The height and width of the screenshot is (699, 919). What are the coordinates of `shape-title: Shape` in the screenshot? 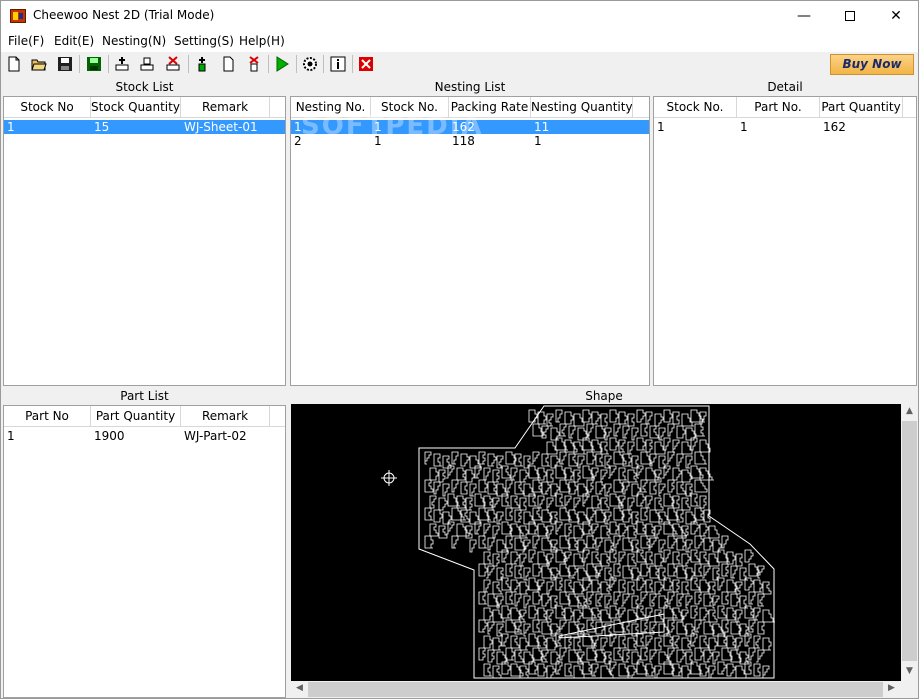 It's located at (604, 396).